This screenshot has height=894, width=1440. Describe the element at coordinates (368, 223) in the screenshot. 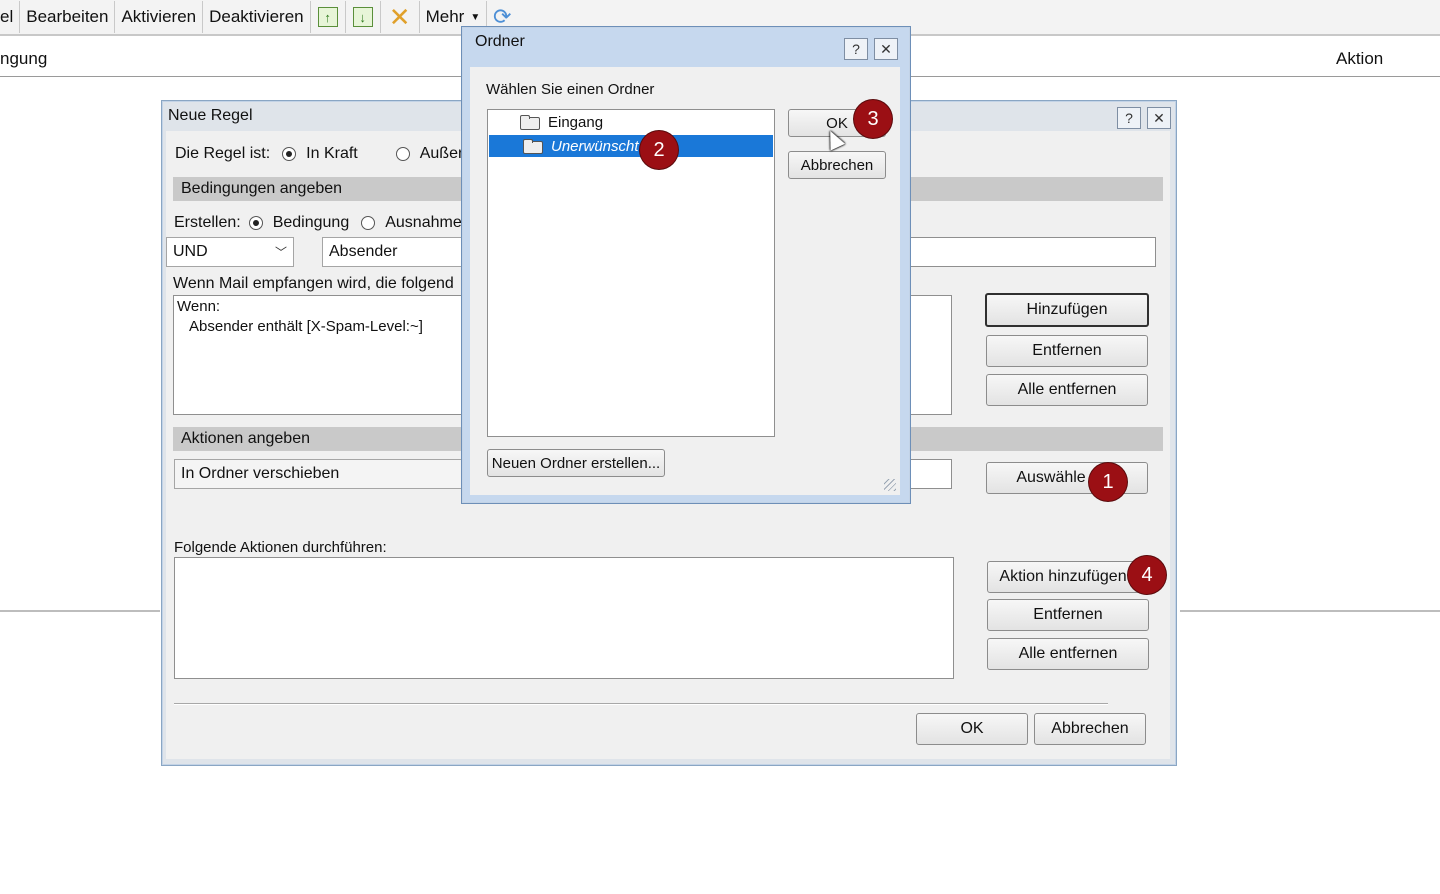

I see `radio-exception` at that location.